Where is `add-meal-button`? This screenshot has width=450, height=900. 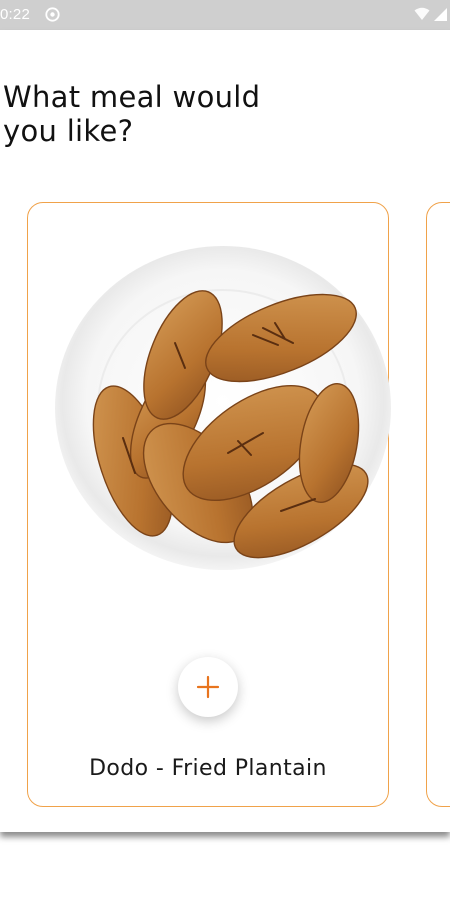 add-meal-button is located at coordinates (208, 687).